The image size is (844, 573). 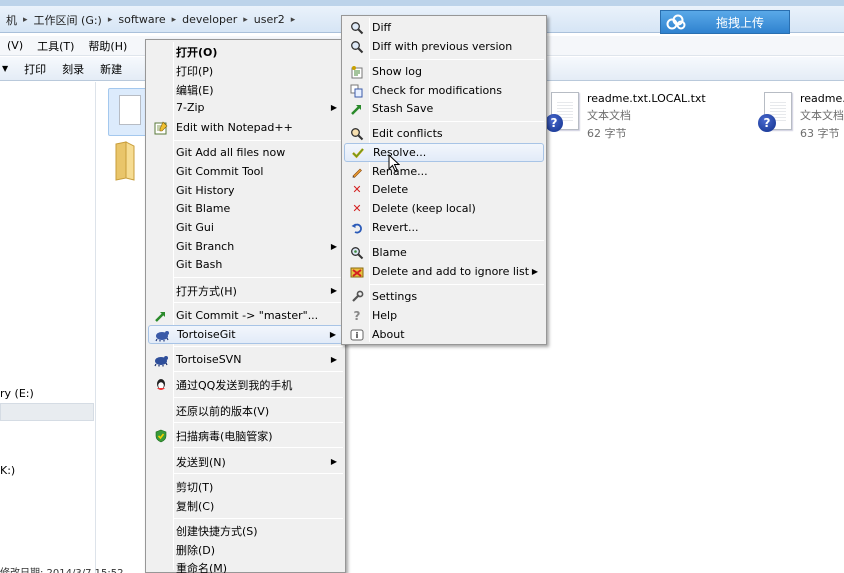 I want to click on tortoisegit-icon, so click(x=162, y=335).